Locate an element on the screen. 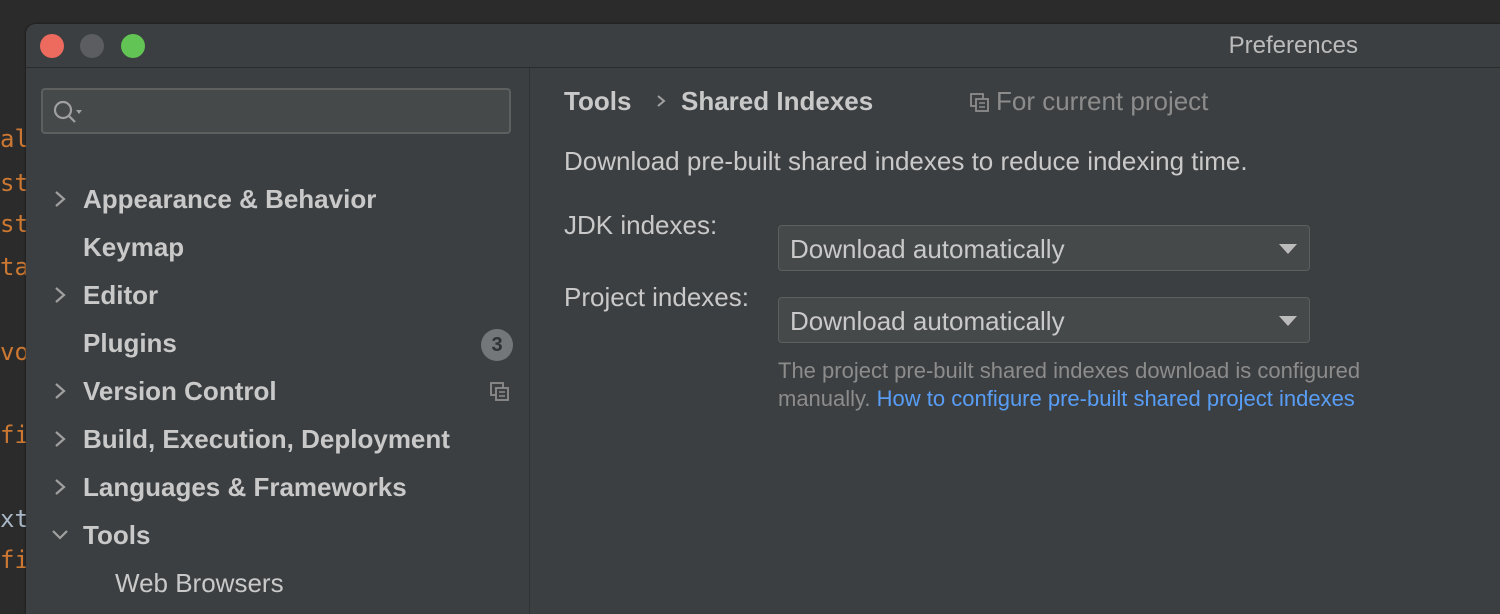 This screenshot has height=614, width=1500. code-fragment: ta is located at coordinates (13, 267).